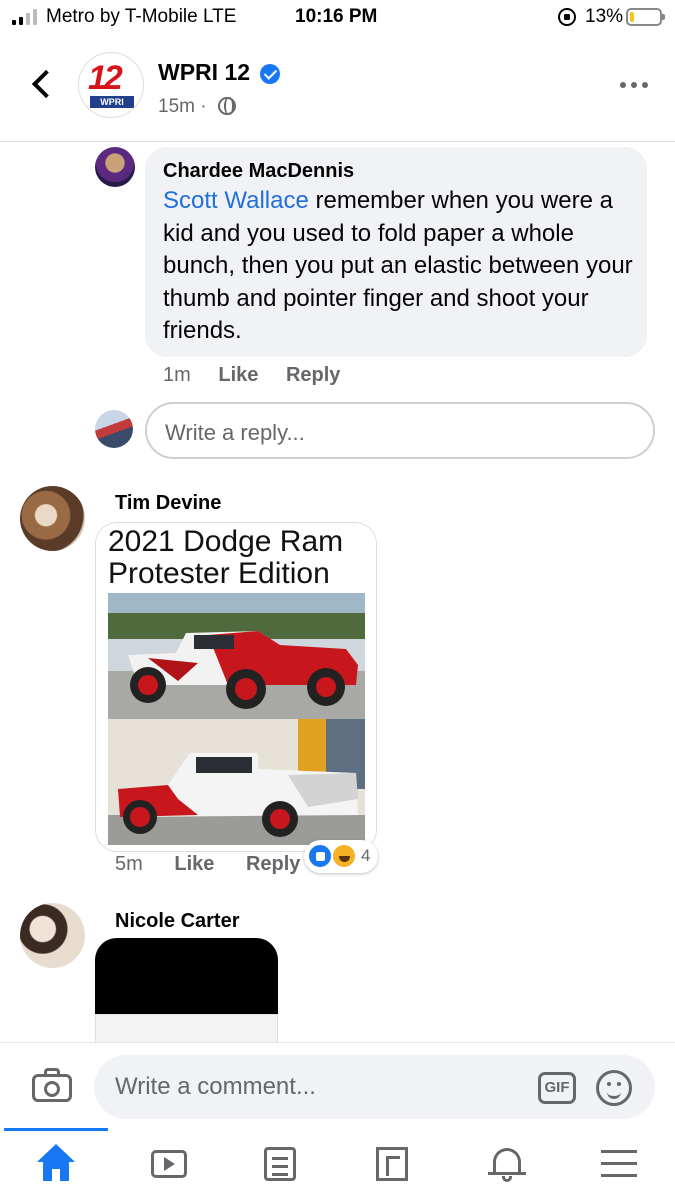  I want to click on comment-actions-tim: 5m Like Reply, so click(207, 864).